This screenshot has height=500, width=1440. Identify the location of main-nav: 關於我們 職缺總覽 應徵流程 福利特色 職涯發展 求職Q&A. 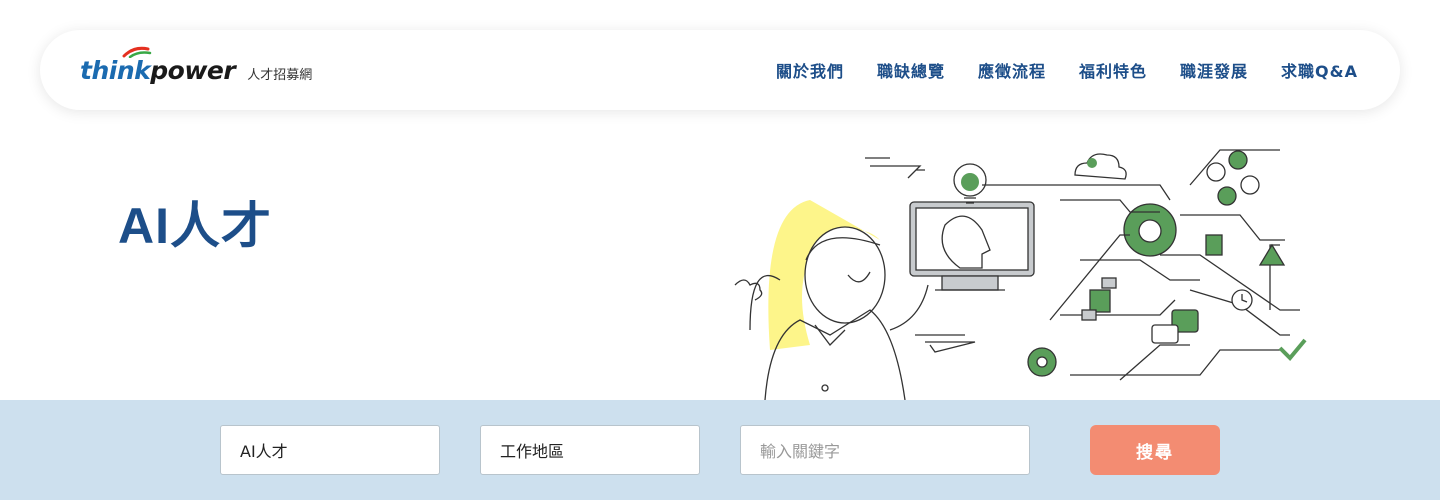
(1050, 70).